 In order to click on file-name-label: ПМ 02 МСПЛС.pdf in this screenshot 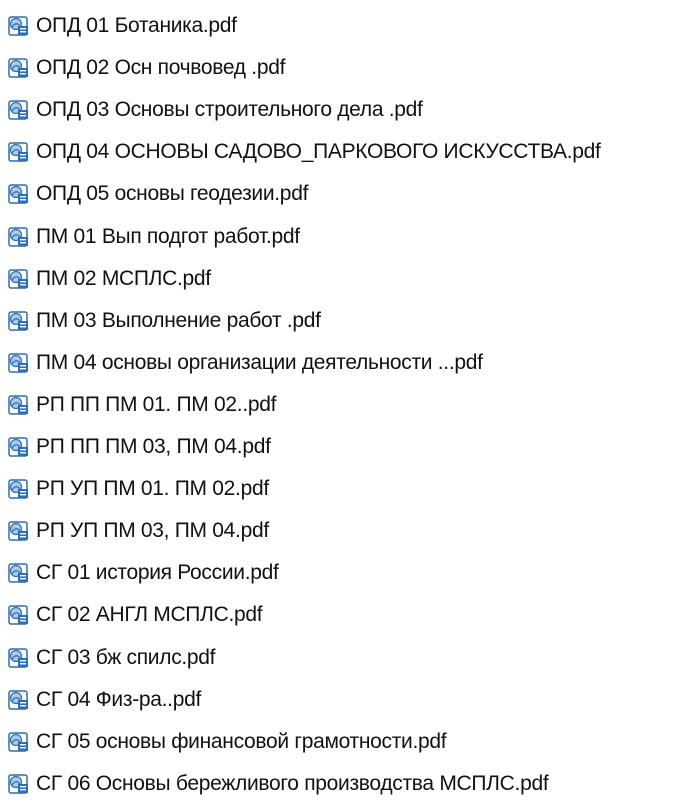, I will do `click(123, 278)`.